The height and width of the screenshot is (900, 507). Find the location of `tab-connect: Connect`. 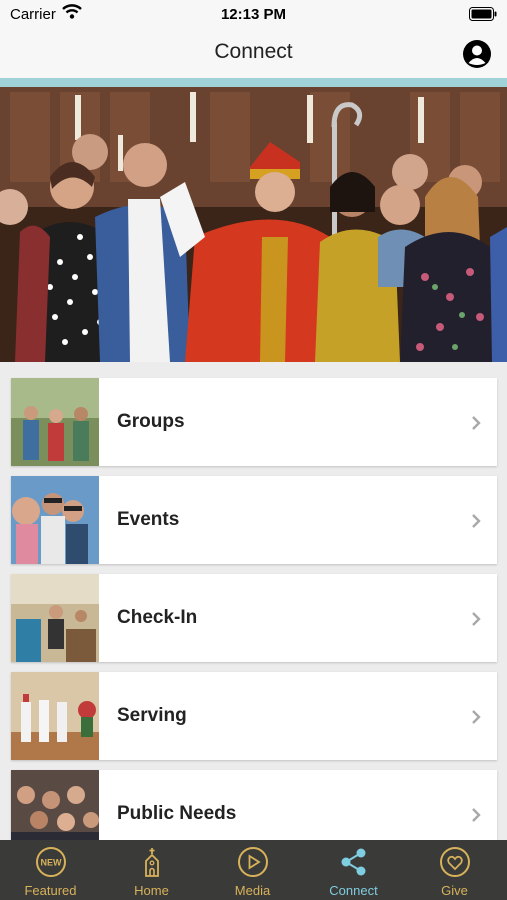

tab-connect: Connect is located at coordinates (353, 870).